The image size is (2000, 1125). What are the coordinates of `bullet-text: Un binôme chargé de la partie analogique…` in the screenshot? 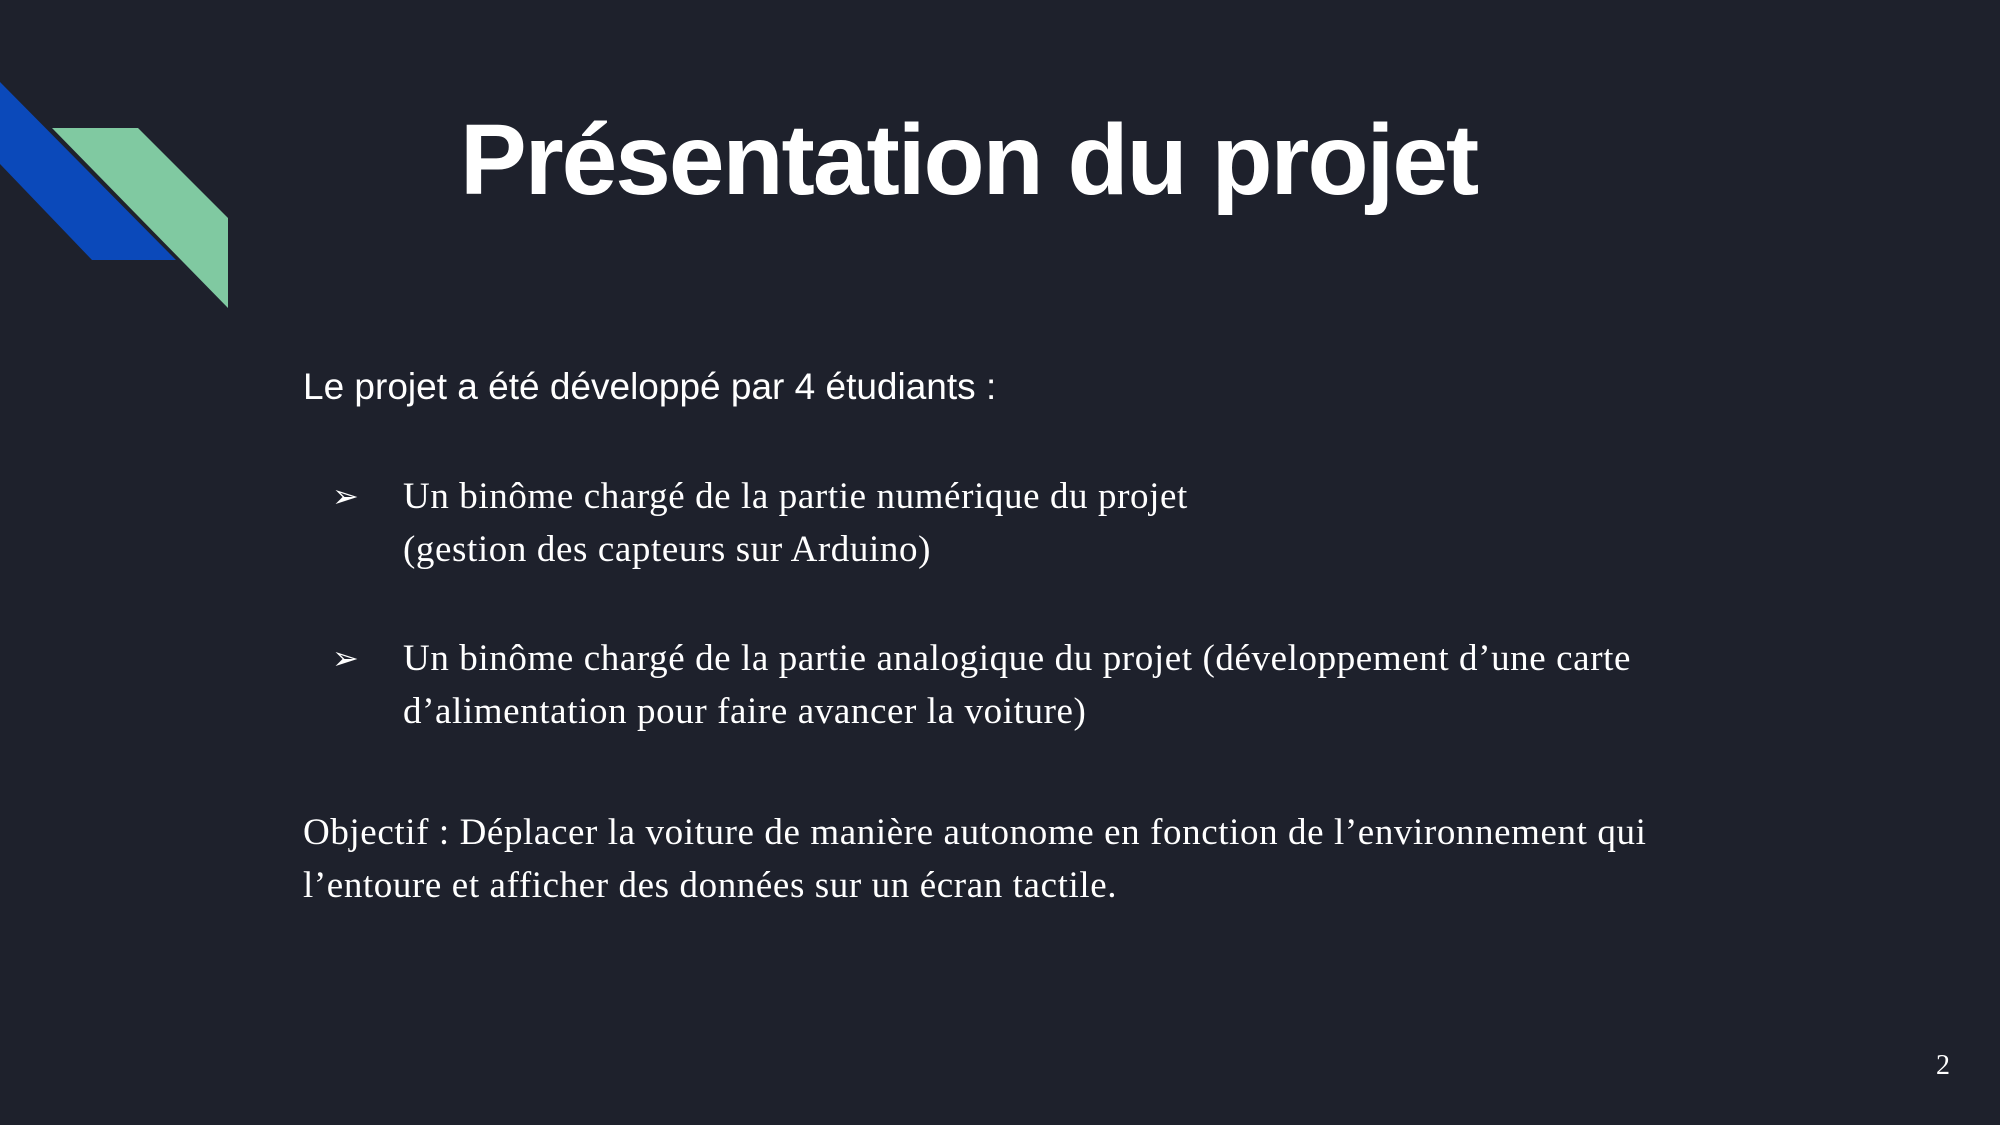 It's located at (1017, 685).